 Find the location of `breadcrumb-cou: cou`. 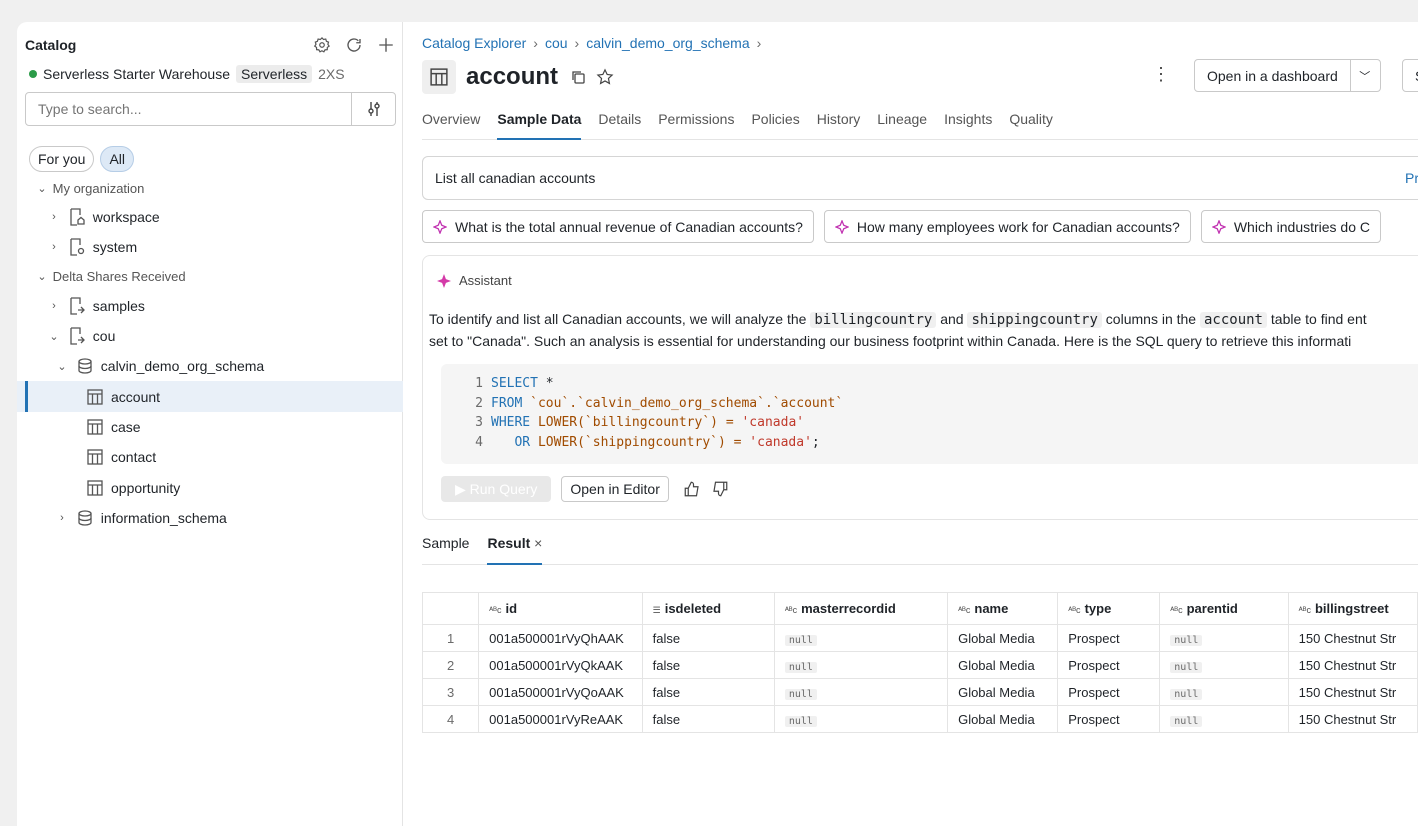

breadcrumb-cou: cou is located at coordinates (556, 43).